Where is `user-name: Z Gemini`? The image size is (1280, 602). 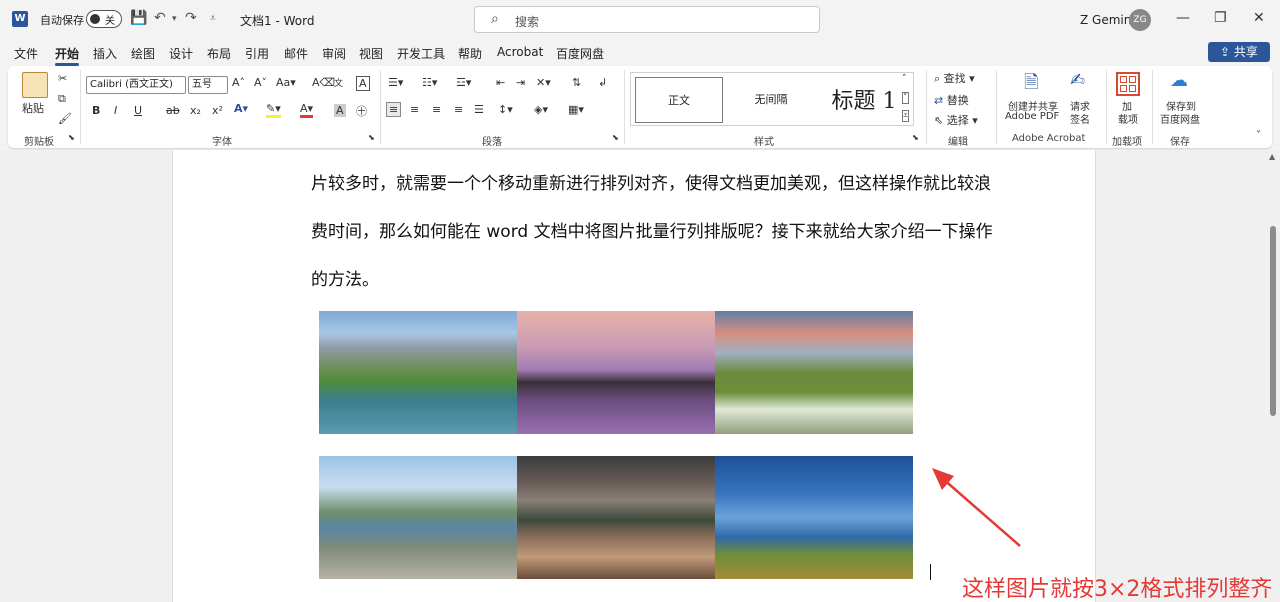
user-name: Z Gemini is located at coordinates (1107, 20).